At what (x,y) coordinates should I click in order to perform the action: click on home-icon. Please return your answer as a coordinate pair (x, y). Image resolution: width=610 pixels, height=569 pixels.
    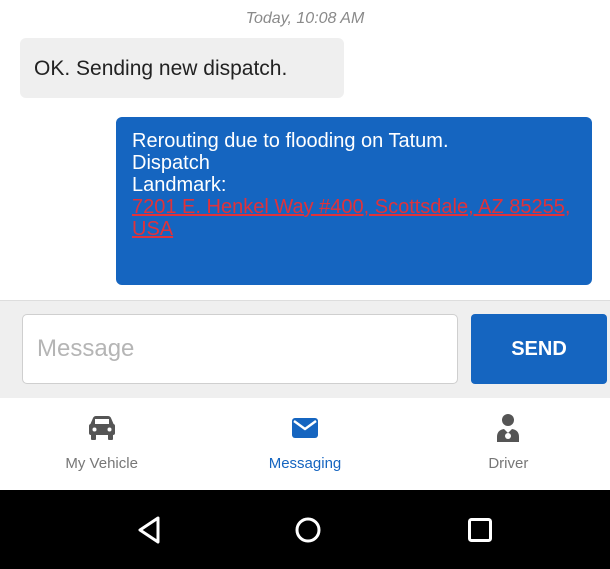
    Looking at the image, I should click on (308, 530).